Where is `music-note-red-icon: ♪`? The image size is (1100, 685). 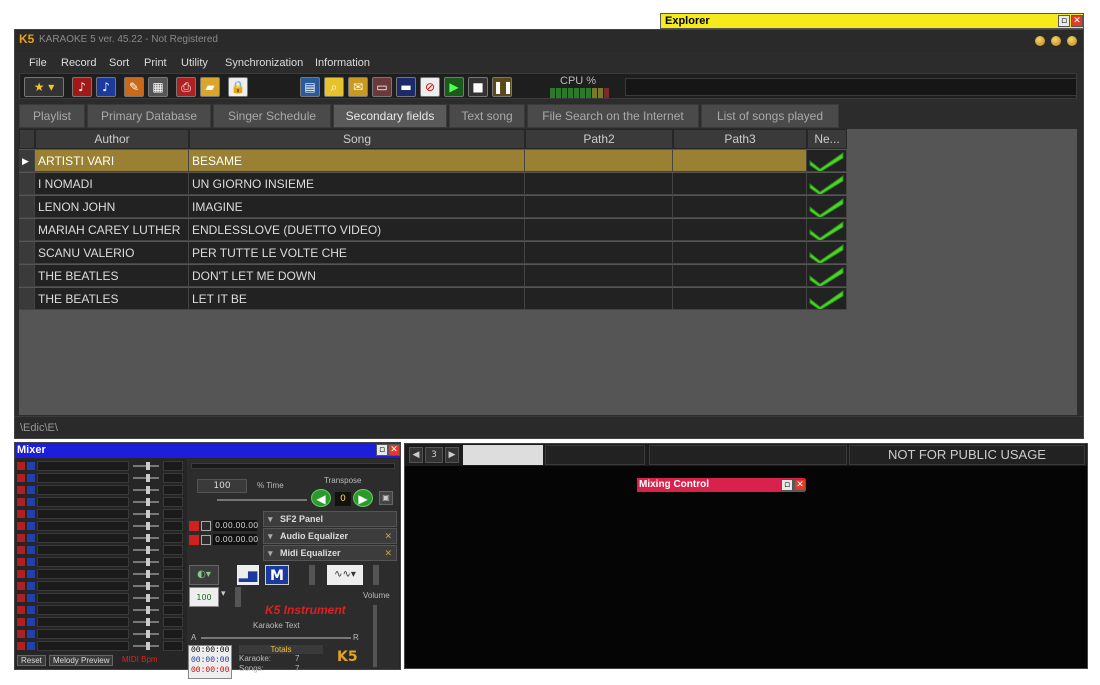
music-note-red-icon: ♪ is located at coordinates (82, 87).